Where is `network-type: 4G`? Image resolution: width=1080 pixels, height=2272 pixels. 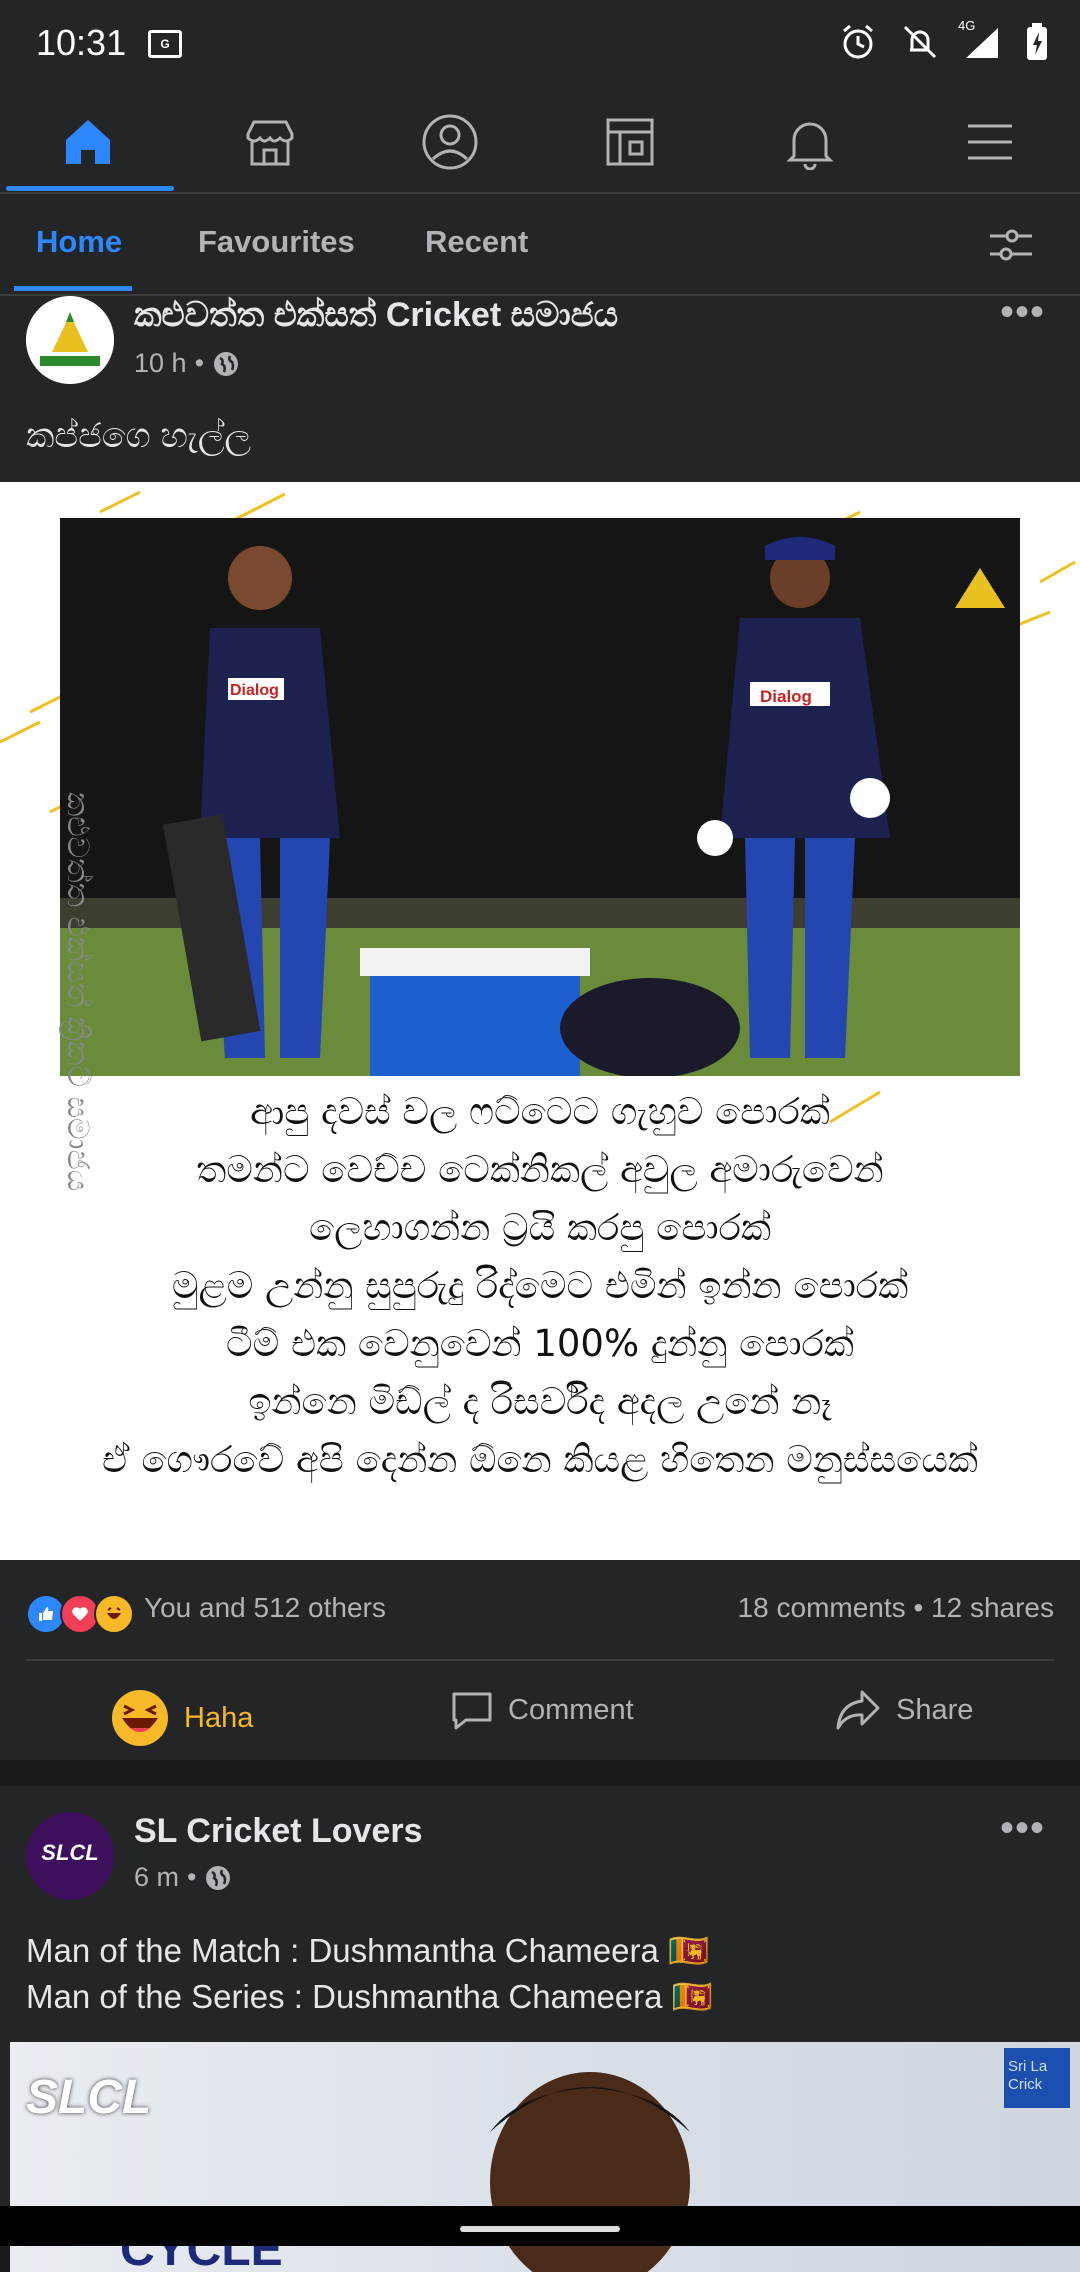 network-type: 4G is located at coordinates (967, 25).